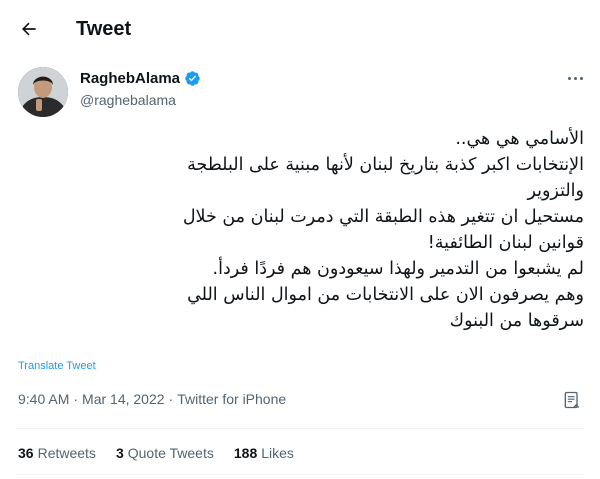 The image size is (600, 479). Describe the element at coordinates (245, 453) in the screenshot. I see `likes-count: 188` at that location.